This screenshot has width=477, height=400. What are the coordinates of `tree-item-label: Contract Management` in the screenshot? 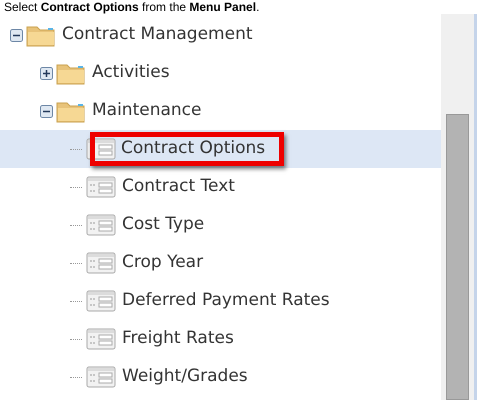 It's located at (157, 34).